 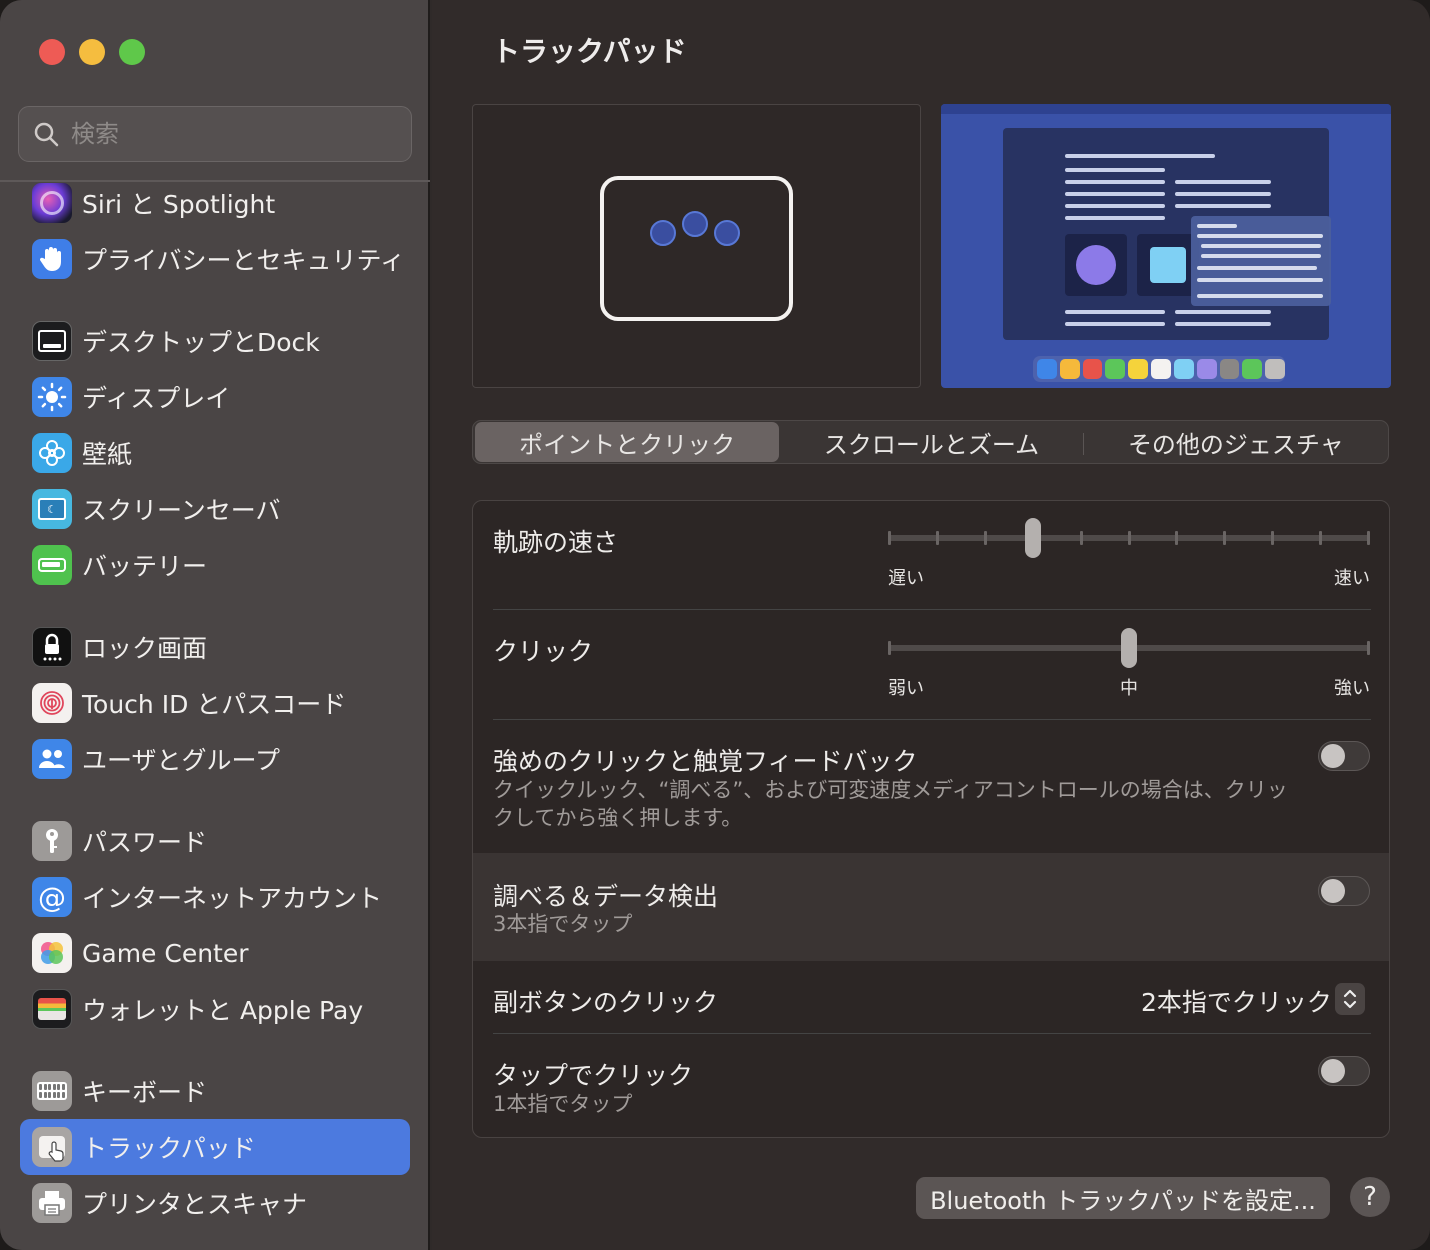 What do you see at coordinates (145, 566) in the screenshot?
I see `sidebar-item-label: バッテリー` at bounding box center [145, 566].